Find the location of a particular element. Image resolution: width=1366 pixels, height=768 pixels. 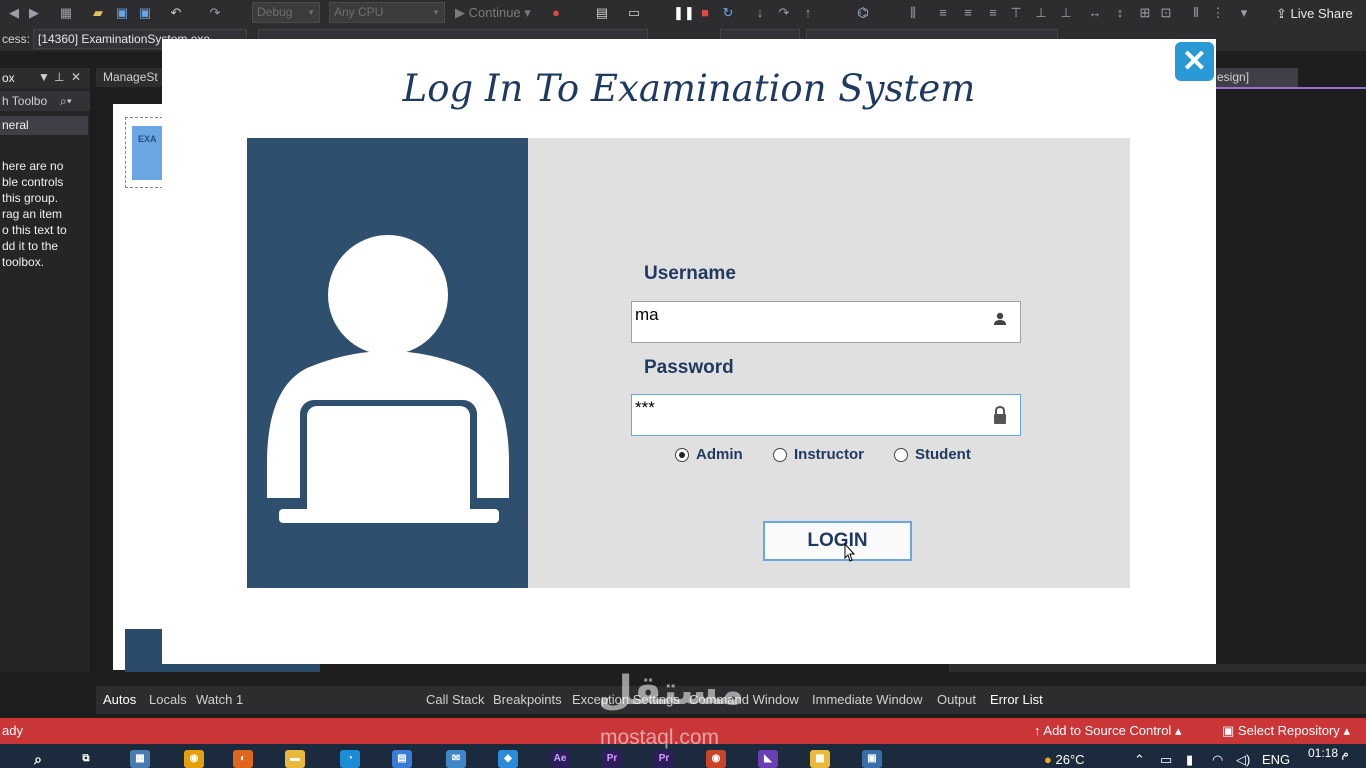

username-label: Username is located at coordinates (690, 273).